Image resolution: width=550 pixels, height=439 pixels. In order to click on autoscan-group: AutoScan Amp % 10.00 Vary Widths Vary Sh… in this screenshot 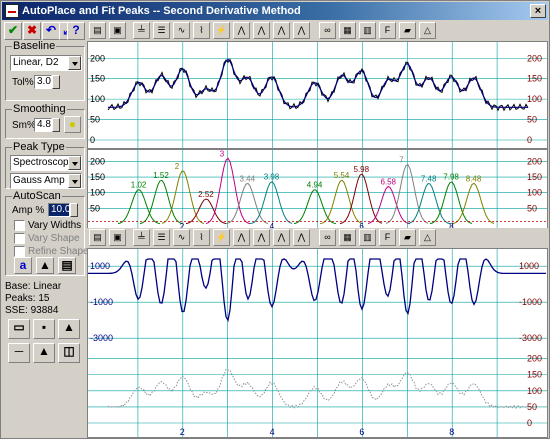, I will do `click(47, 233)`.